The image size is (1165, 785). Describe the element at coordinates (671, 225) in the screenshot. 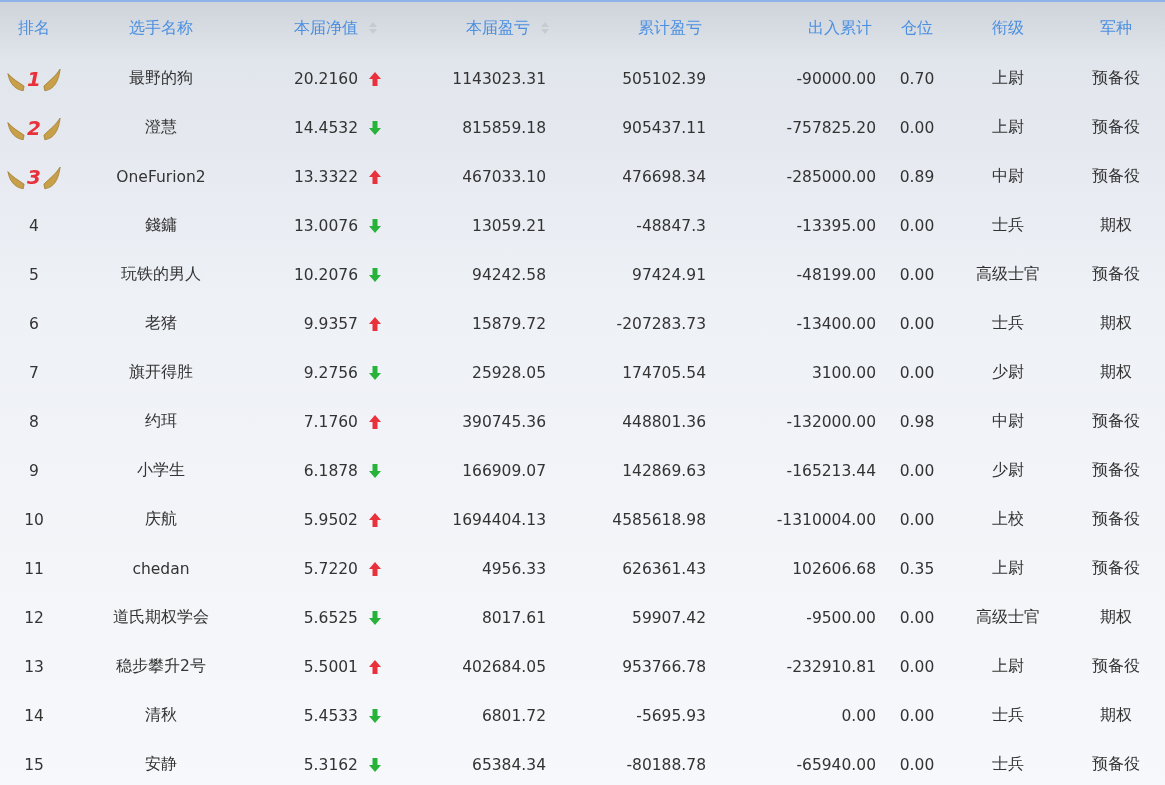

I see `table-cell: -48847.3` at that location.